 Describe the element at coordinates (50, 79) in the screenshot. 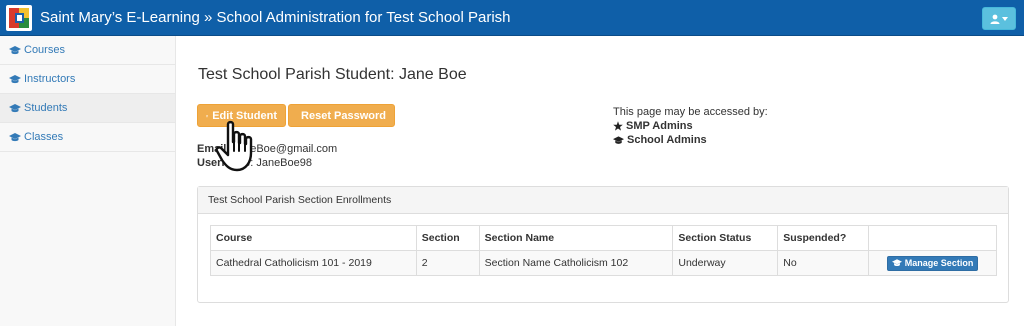

I see `sidebar-item-label: Instructors` at that location.